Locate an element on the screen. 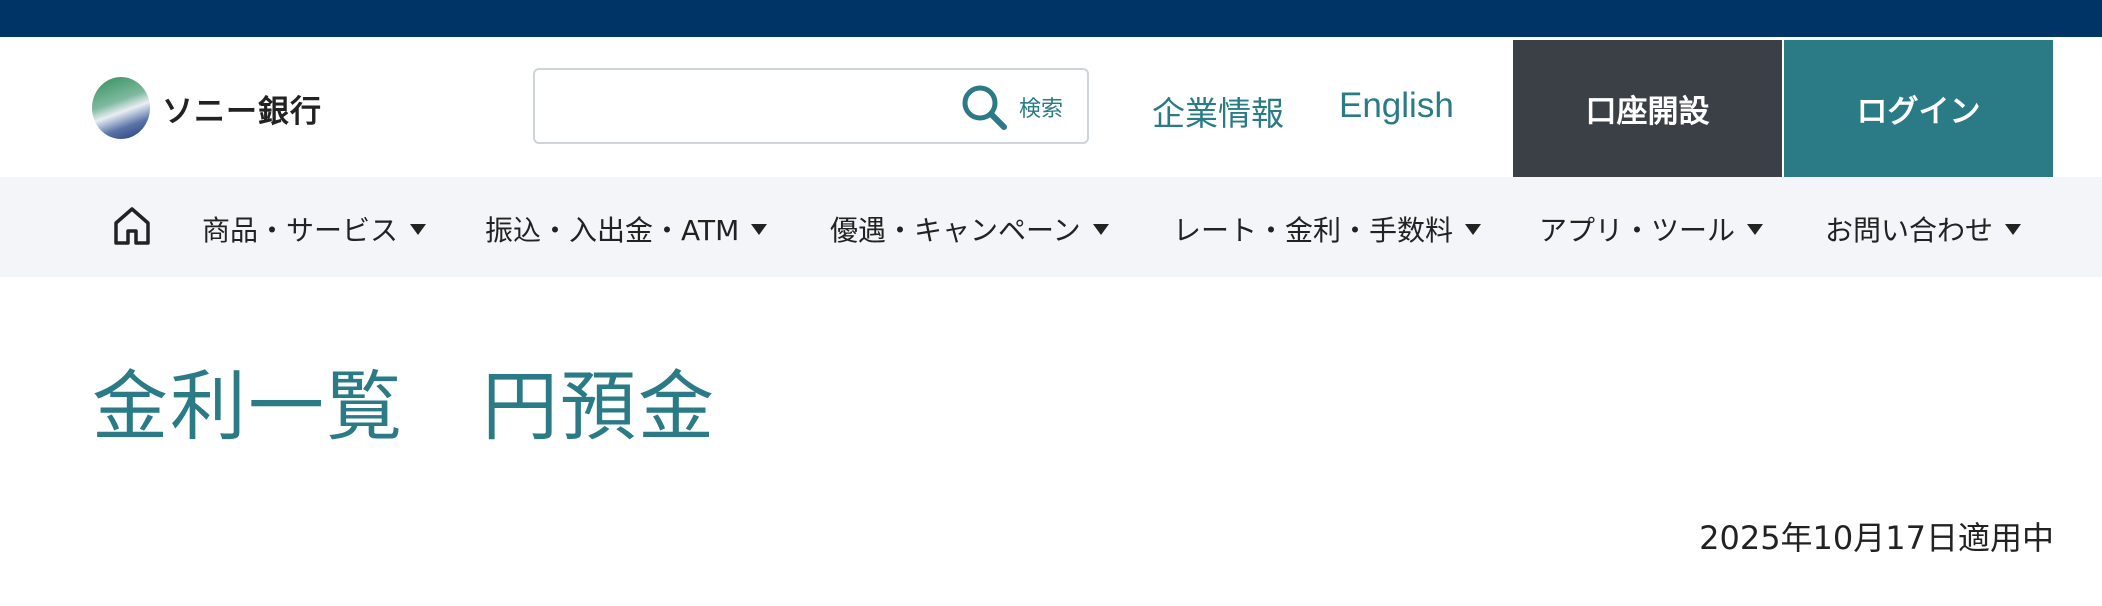  nav-item-transfer-atm: 振込・入出金・ATM is located at coordinates (626, 229).